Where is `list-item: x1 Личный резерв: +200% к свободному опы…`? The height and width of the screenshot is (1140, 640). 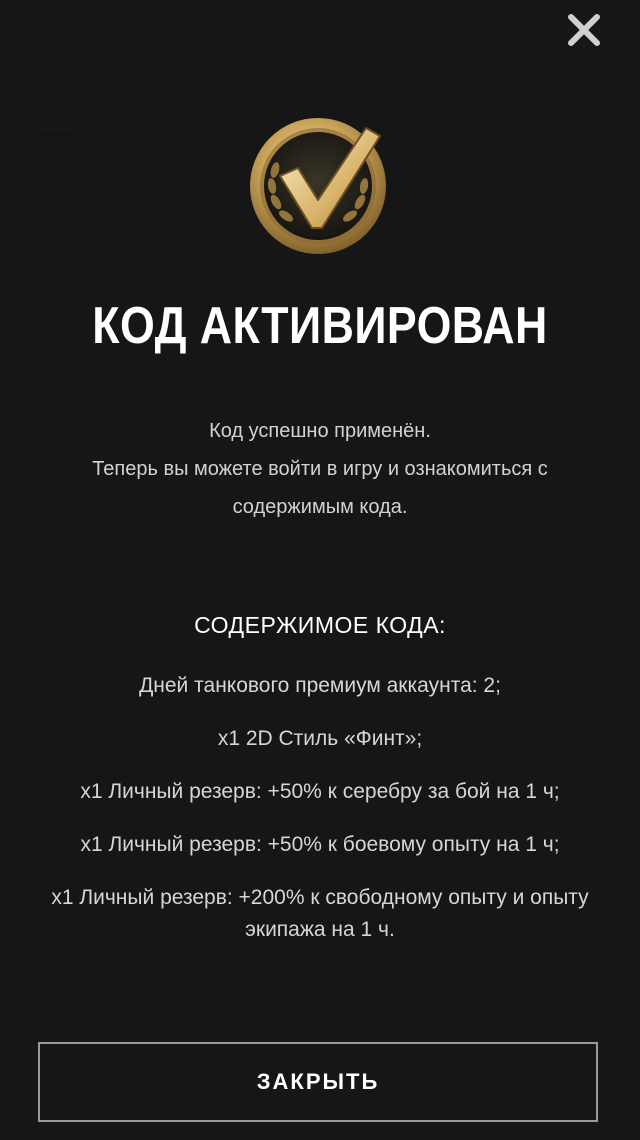 list-item: x1 Личный резерв: +200% к свободному опы… is located at coordinates (320, 913).